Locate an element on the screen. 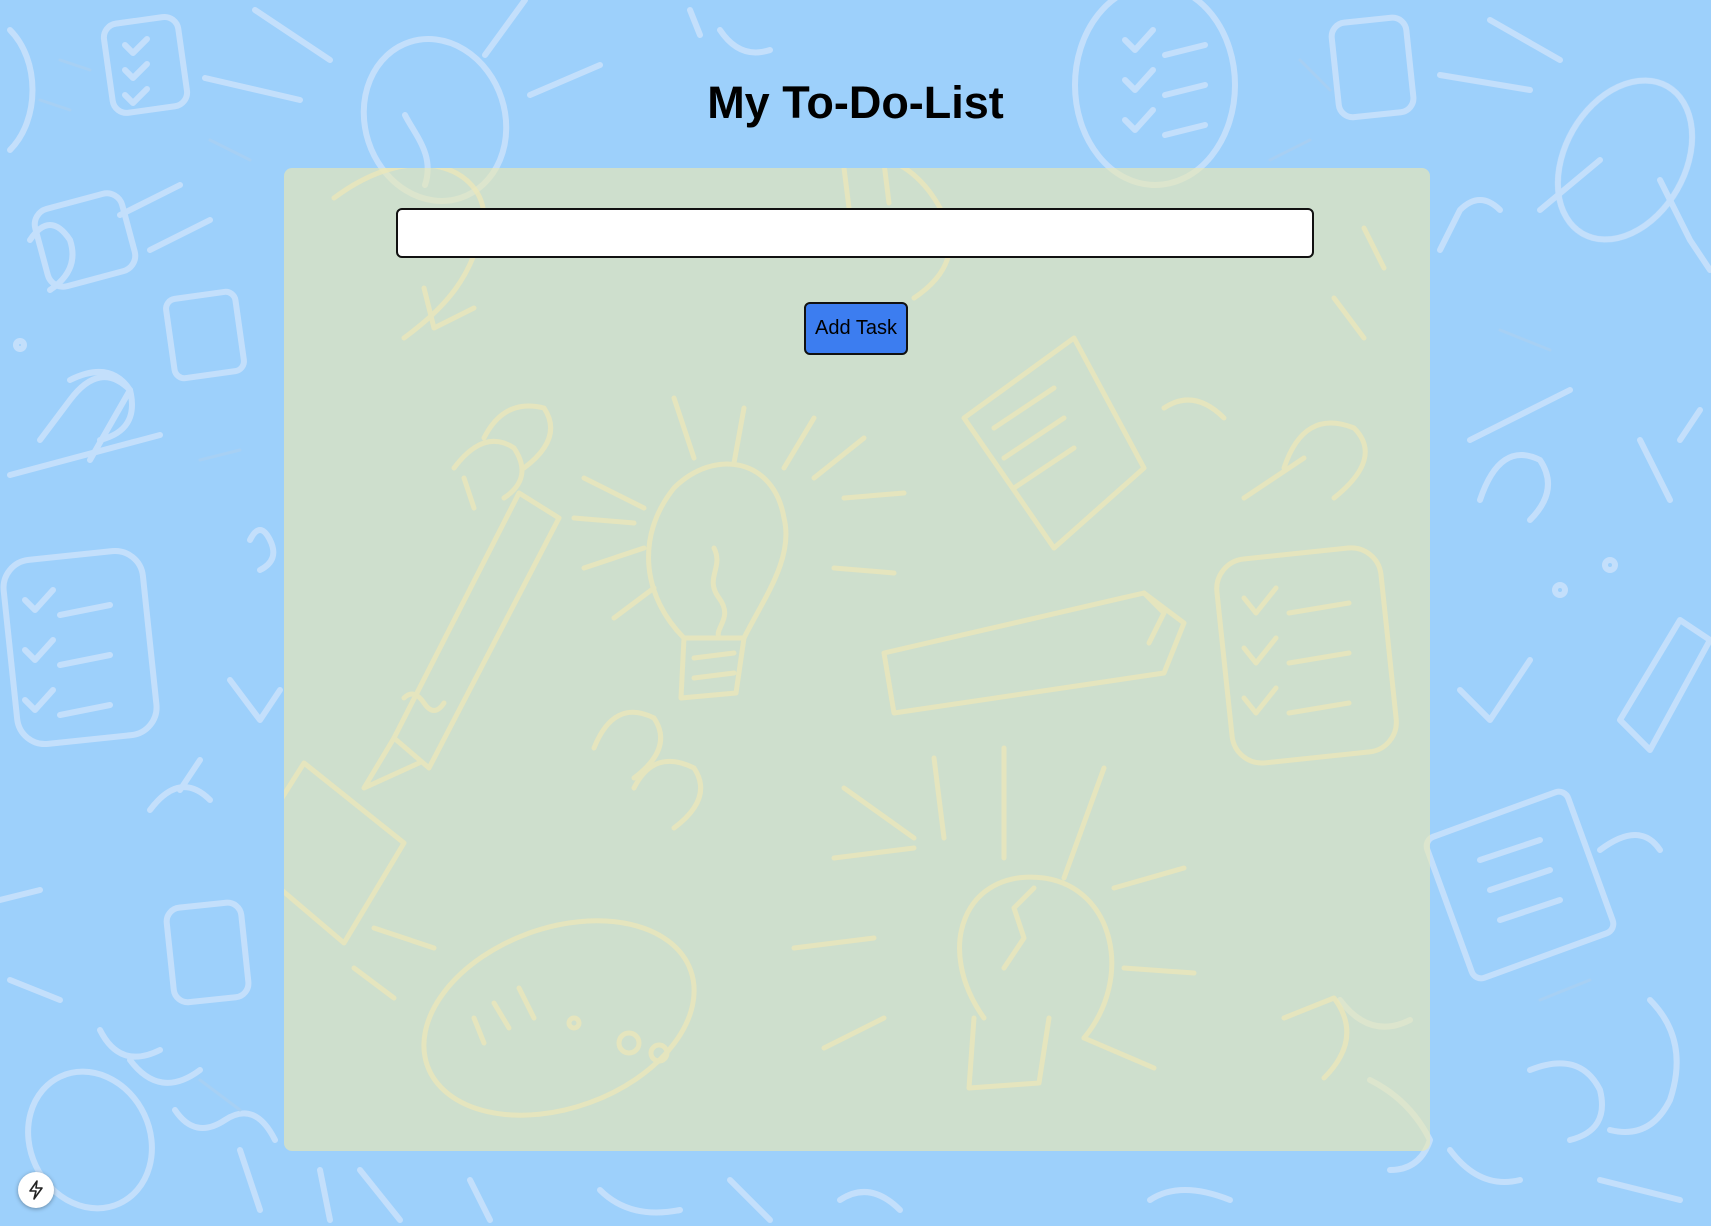 This screenshot has width=1711, height=1226. lightning-icon is located at coordinates (36, 1190).